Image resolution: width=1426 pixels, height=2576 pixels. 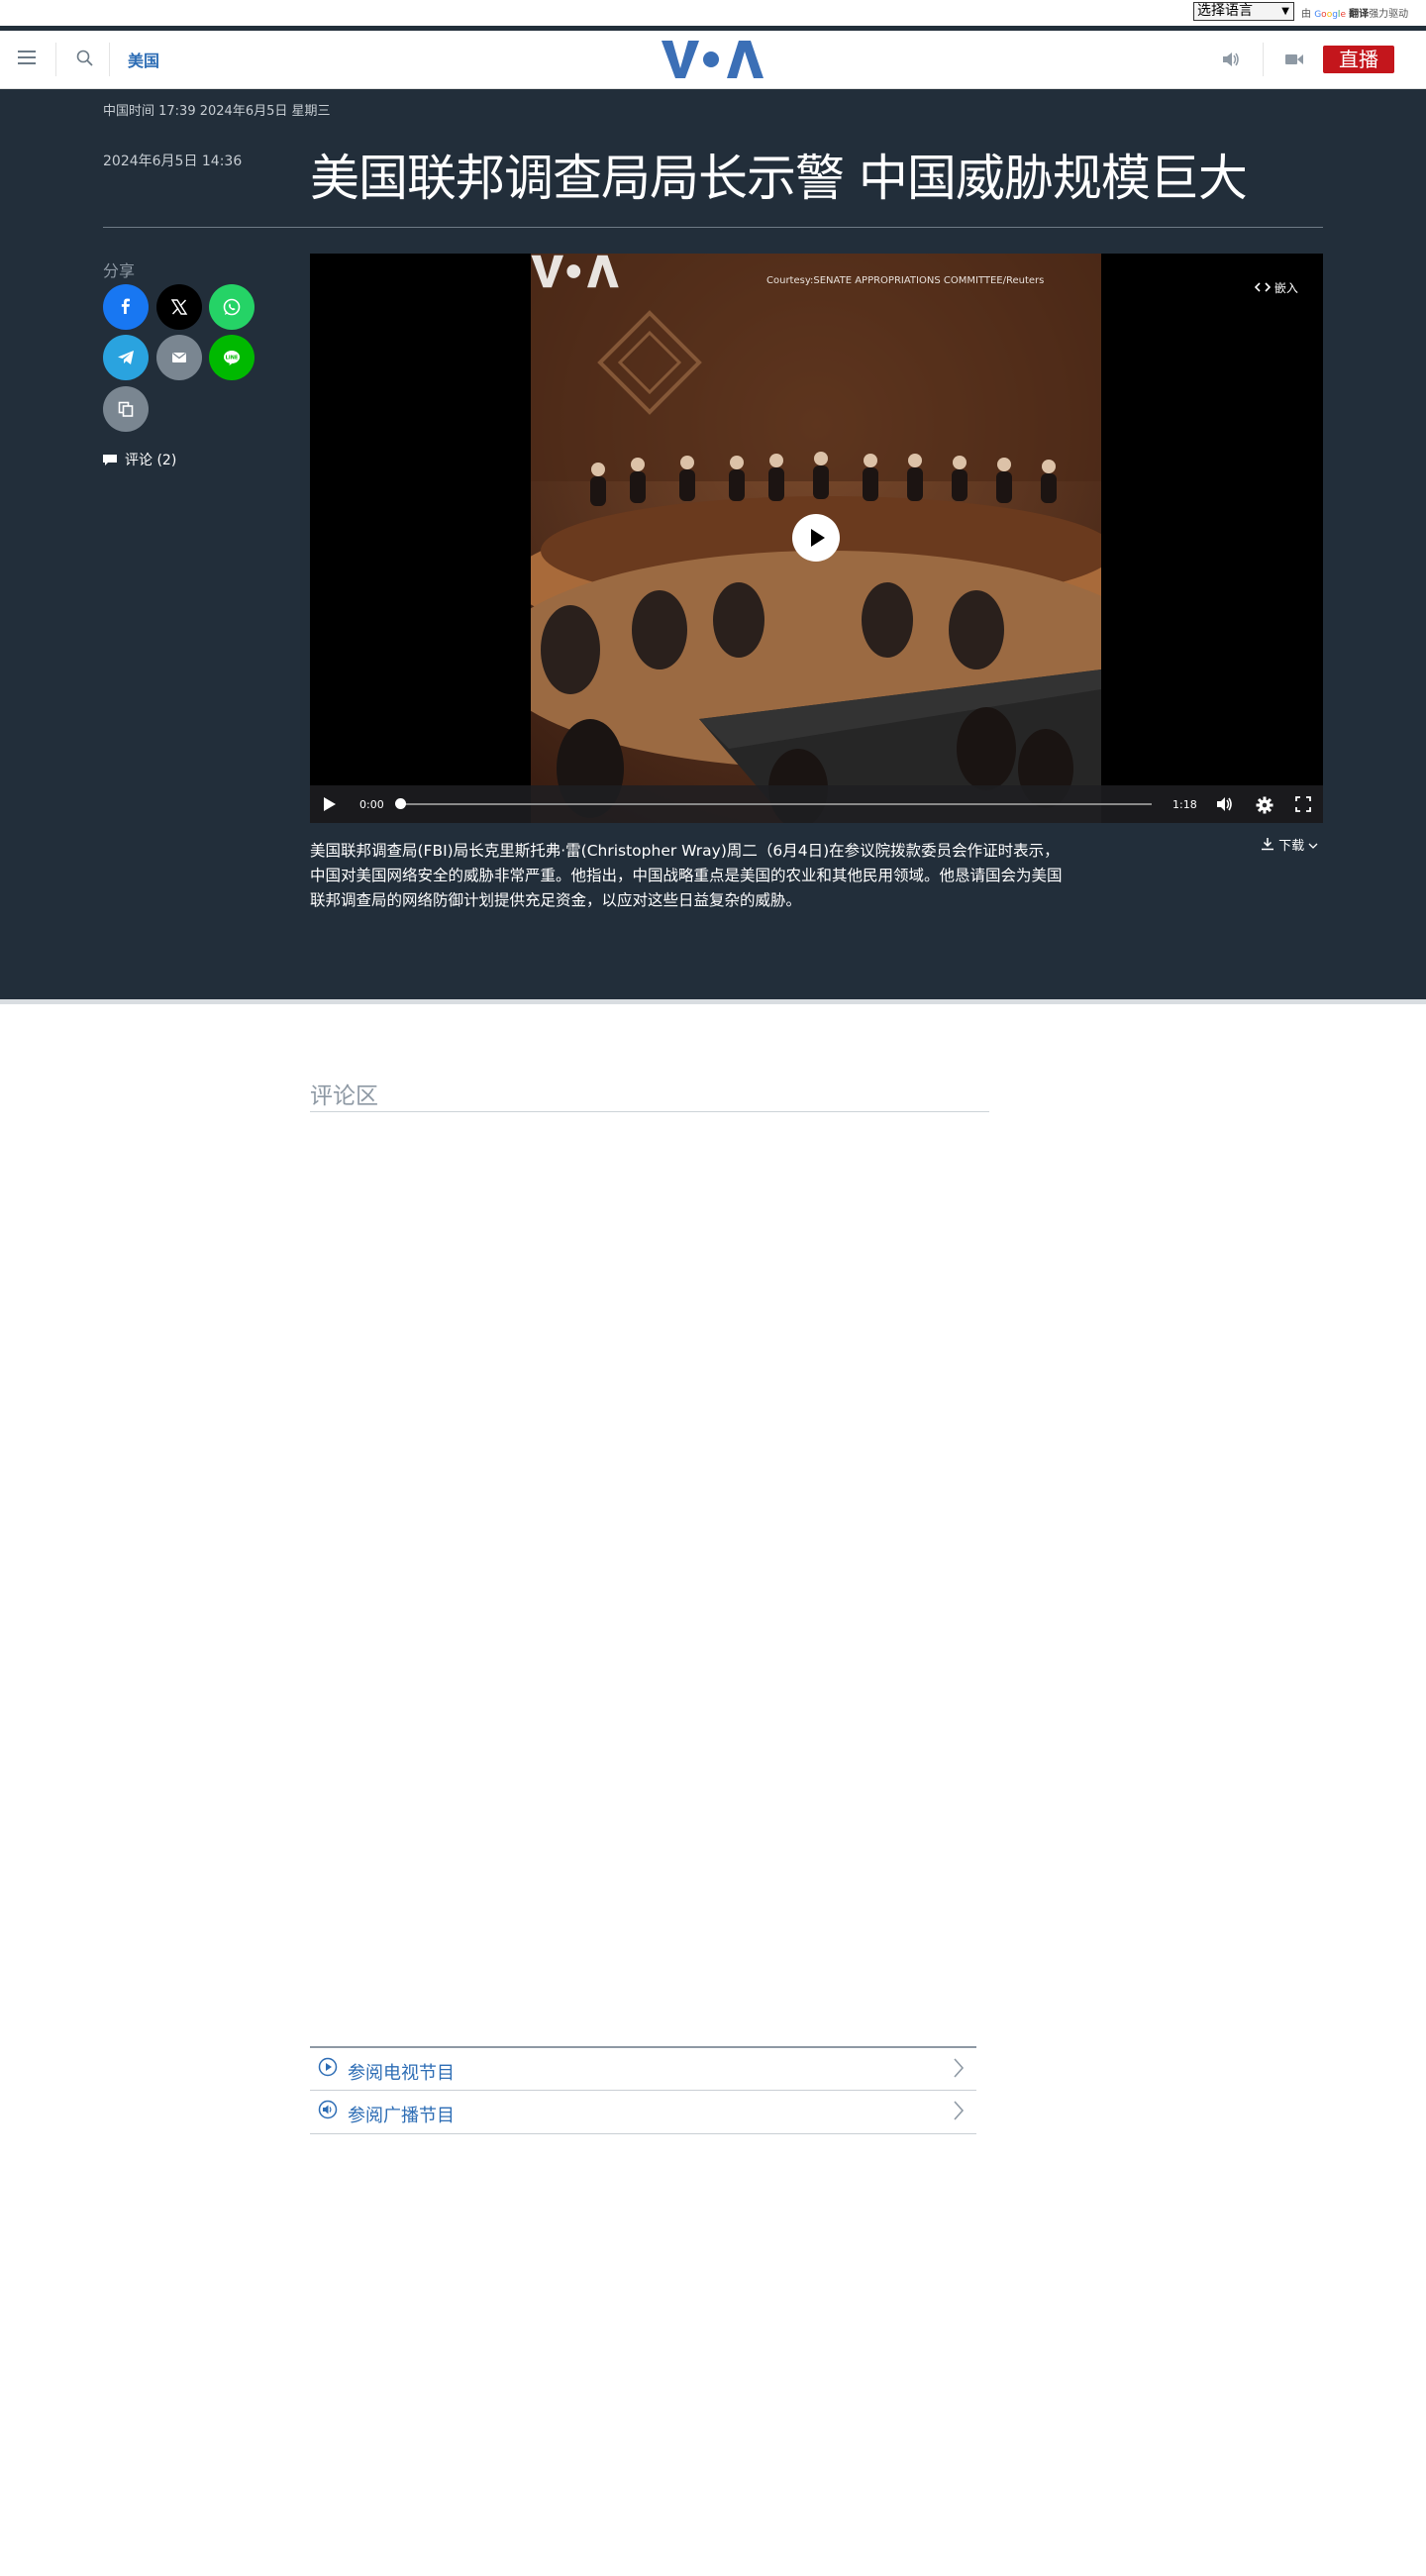 I want to click on current-date: 中国时间 17:39 2024年6月5日 星期三, so click(x=217, y=111).